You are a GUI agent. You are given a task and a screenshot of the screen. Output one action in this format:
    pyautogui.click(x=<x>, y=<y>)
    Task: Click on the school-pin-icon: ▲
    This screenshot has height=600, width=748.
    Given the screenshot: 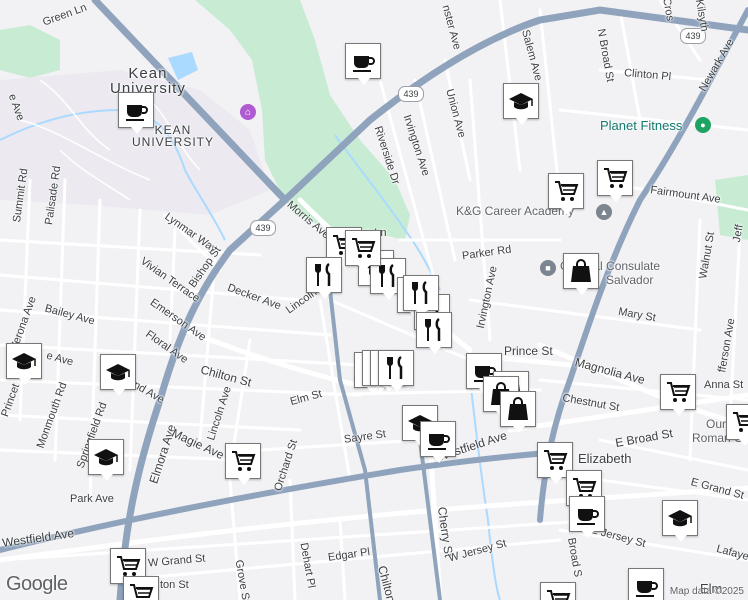 What is the action you would take?
    pyautogui.click(x=604, y=212)
    